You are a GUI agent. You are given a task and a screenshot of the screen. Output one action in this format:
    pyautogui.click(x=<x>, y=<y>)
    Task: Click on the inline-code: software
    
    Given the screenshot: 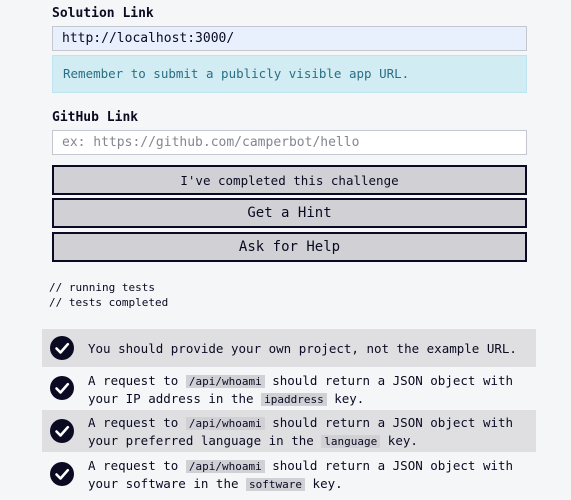 What is the action you would take?
    pyautogui.click(x=276, y=484)
    